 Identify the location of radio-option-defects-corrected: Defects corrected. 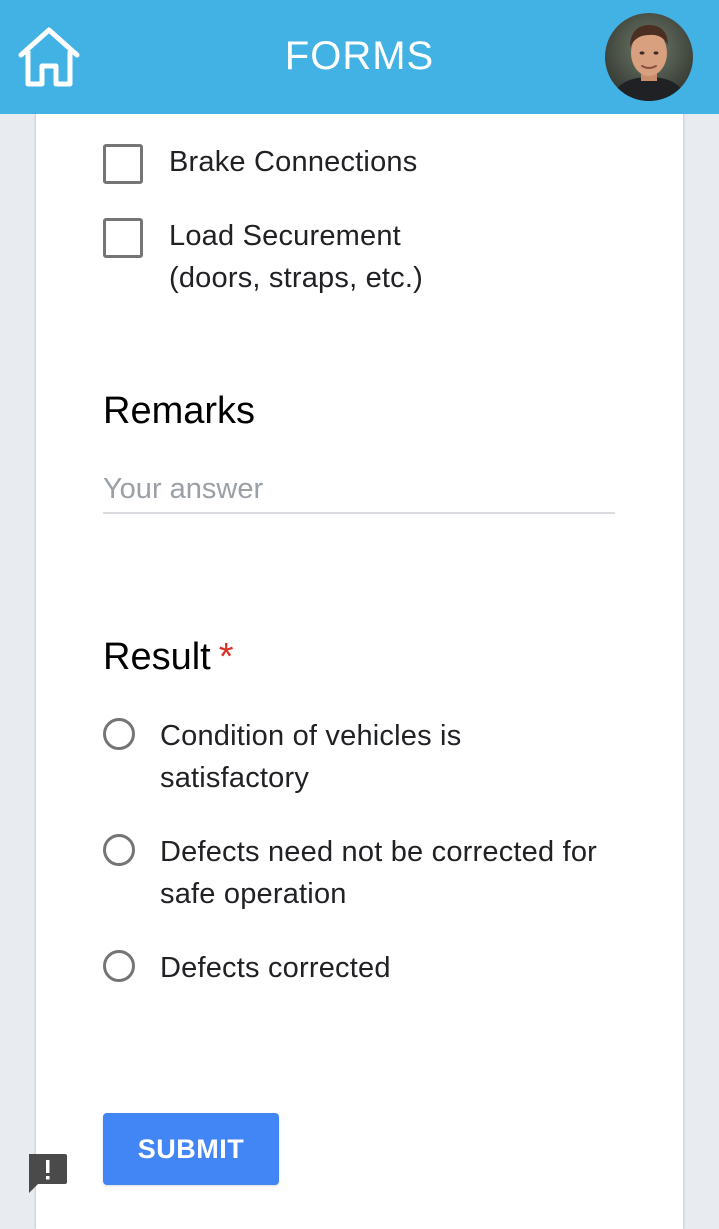
(351, 969).